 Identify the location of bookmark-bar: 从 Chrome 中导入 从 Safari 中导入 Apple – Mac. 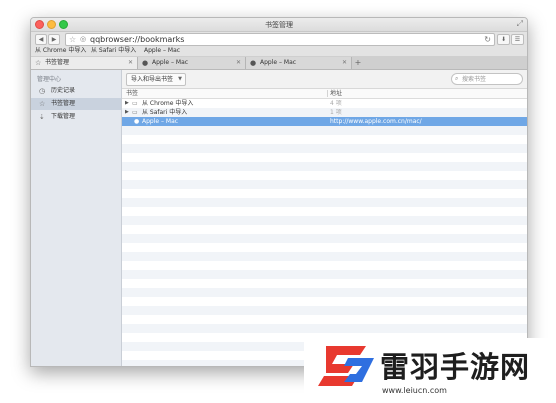
(279, 51).